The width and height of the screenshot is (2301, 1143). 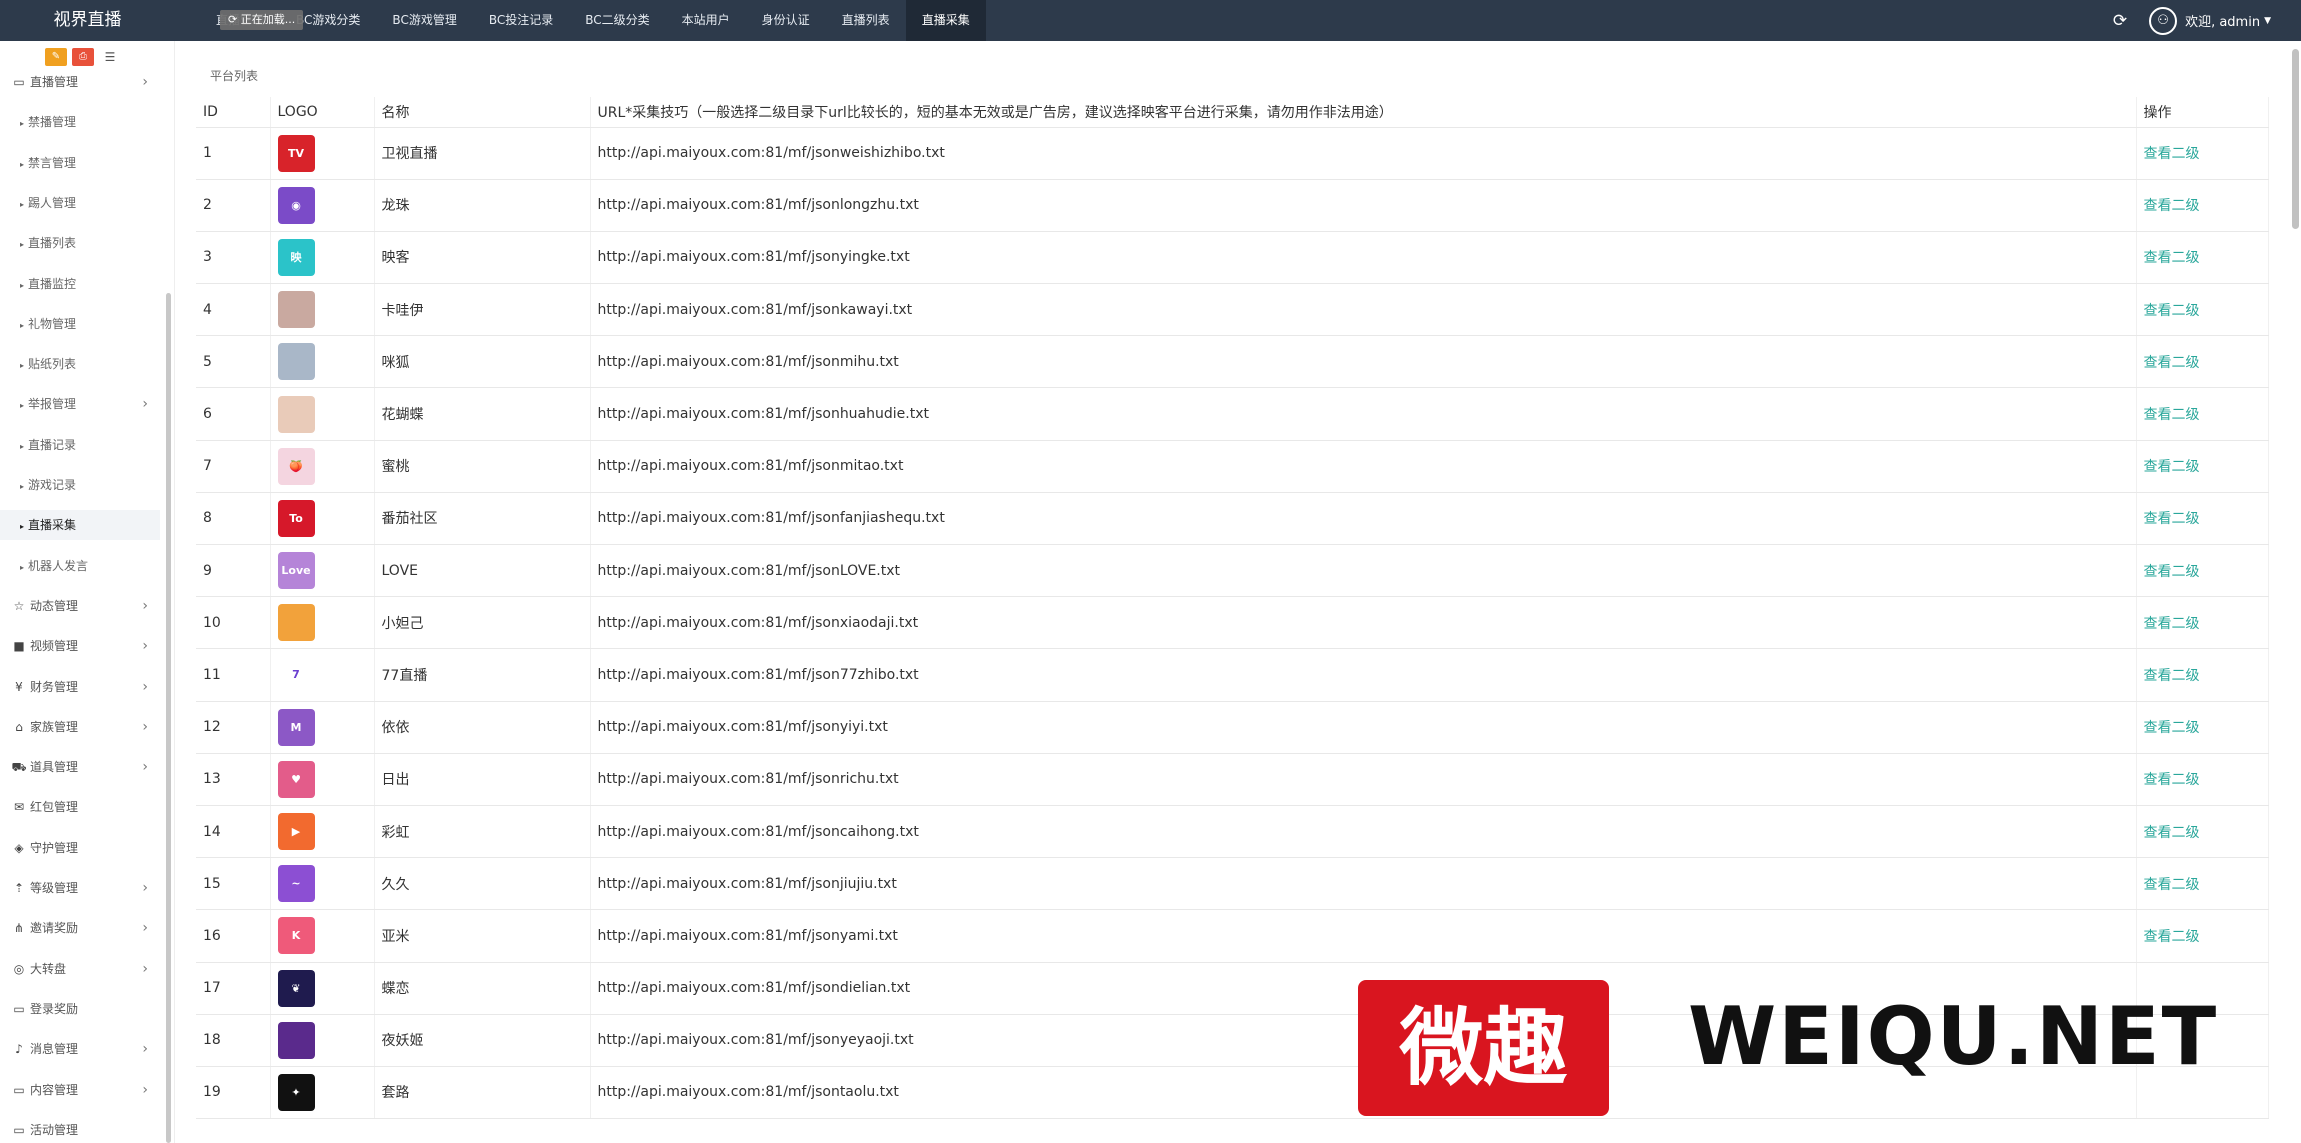 What do you see at coordinates (80, 767) in the screenshot?
I see `sidebar-item-17: ⛟ 道具管理 ›` at bounding box center [80, 767].